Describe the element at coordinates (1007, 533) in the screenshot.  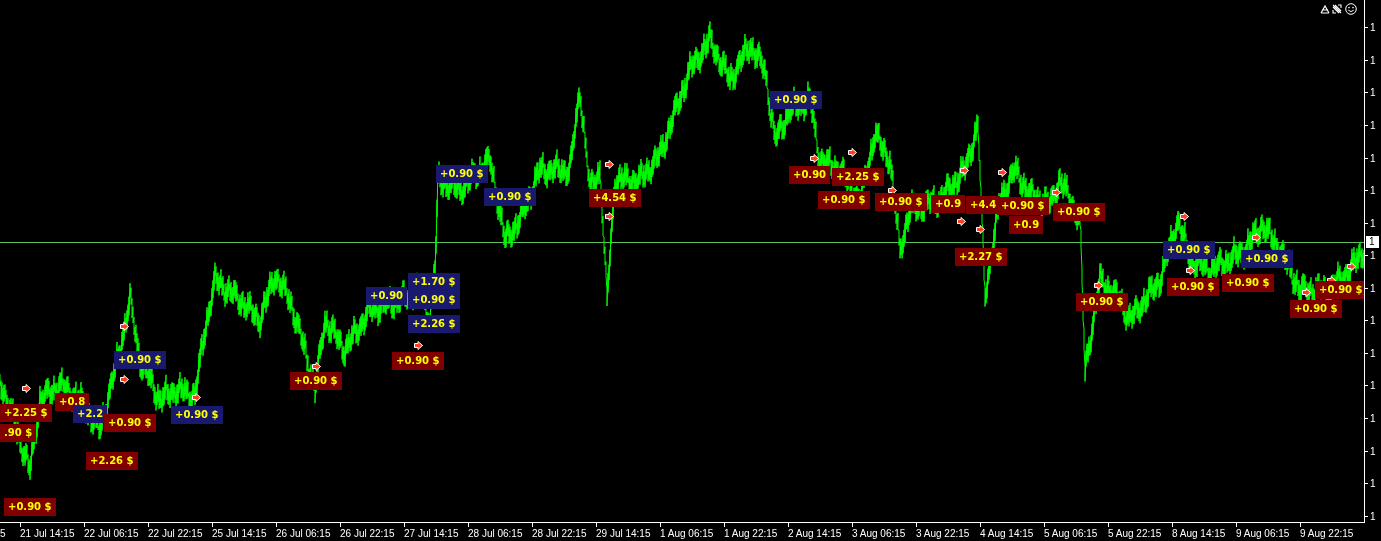
I see `time-label: 4 Aug 14:15` at that location.